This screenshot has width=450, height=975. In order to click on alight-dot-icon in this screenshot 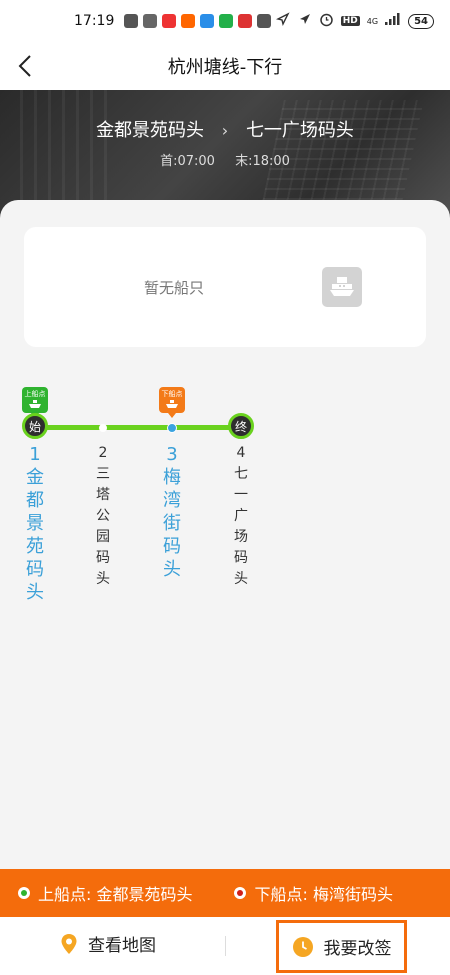, I will do `click(240, 893)`.